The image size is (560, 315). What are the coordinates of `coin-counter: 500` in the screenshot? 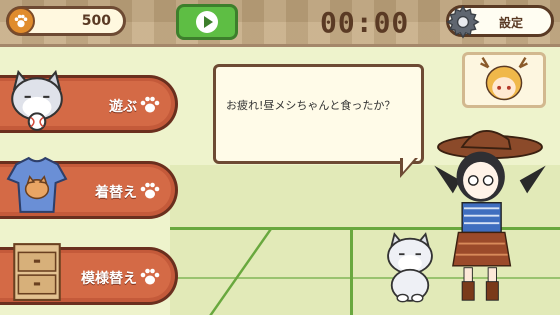 It's located at (66, 21).